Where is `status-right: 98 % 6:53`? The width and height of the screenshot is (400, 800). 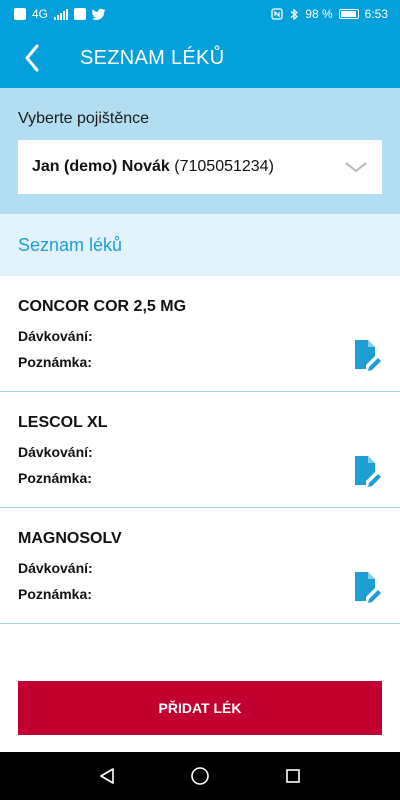 status-right: 98 % 6:53 is located at coordinates (329, 14).